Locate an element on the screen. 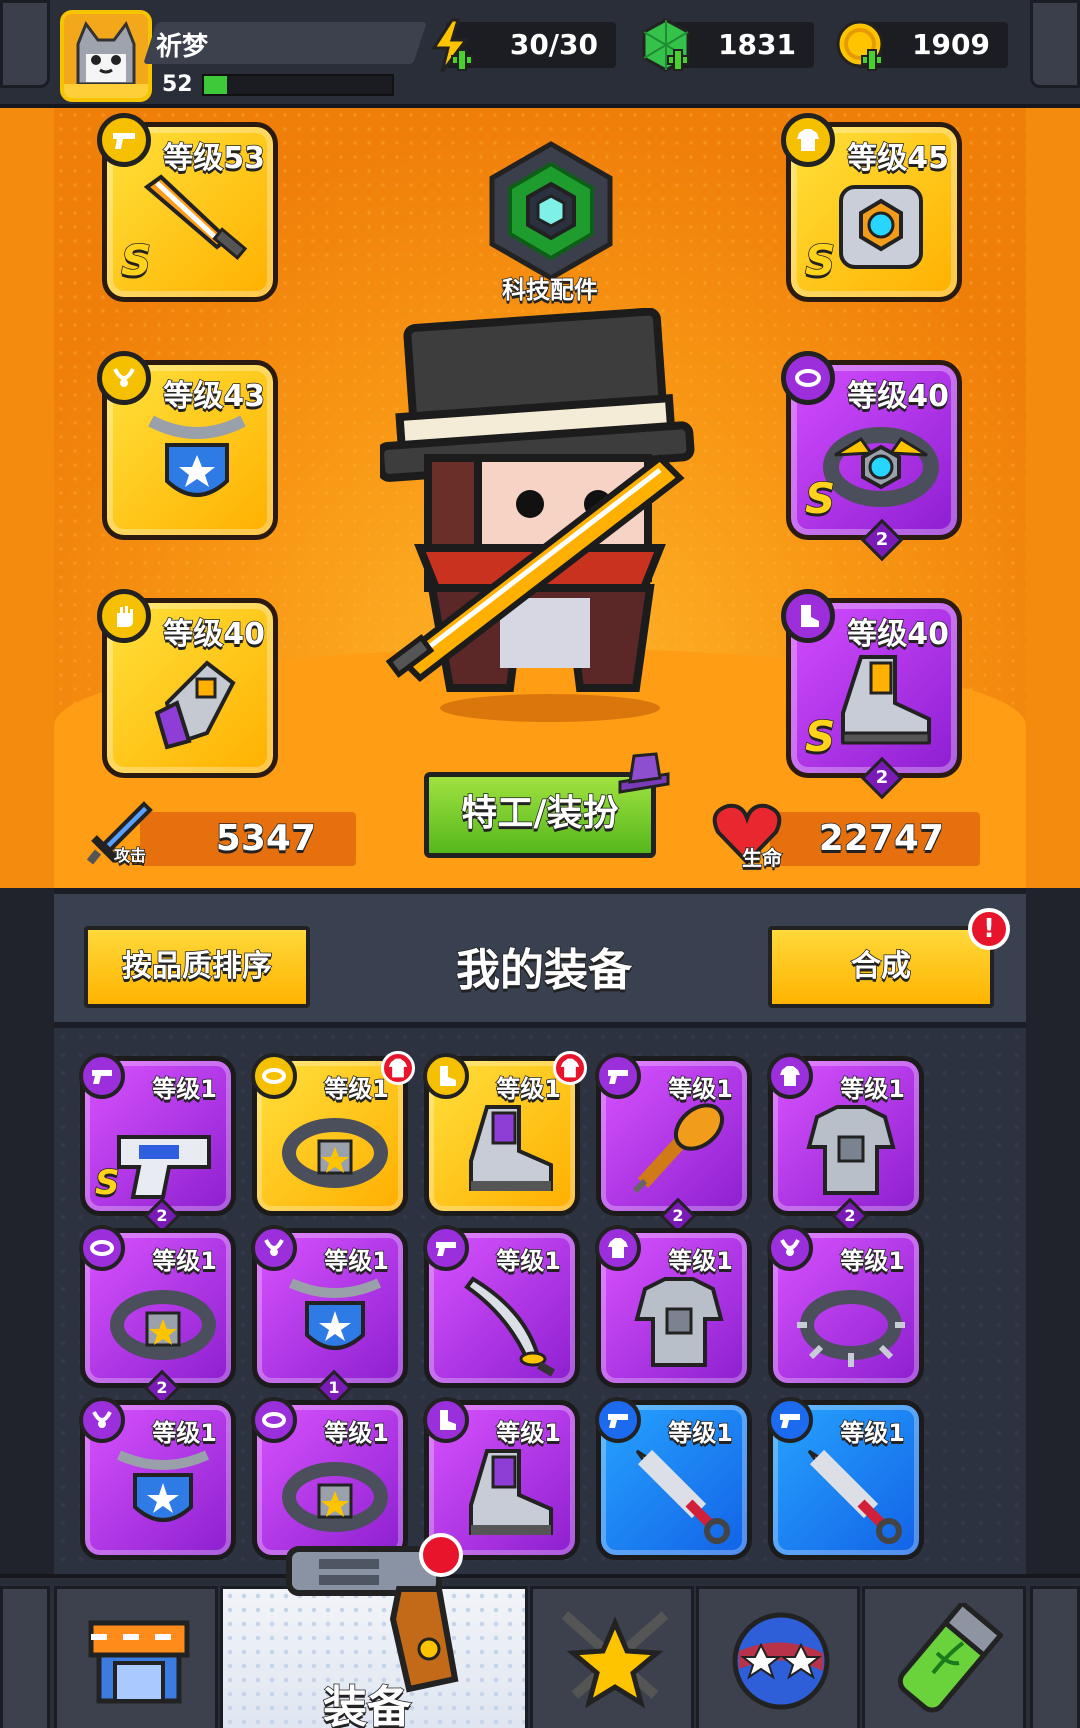  inventory-item: 等级1 1 is located at coordinates (329, 1316).